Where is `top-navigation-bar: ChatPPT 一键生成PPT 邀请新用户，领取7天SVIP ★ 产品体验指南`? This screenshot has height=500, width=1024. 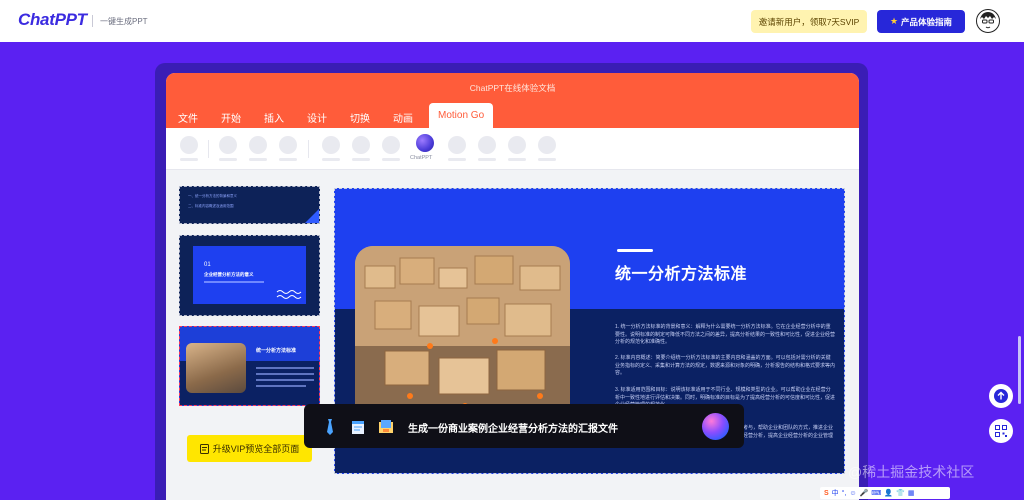 top-navigation-bar: ChatPPT 一键生成PPT 邀请新用户，领取7天SVIP ★ 产品体验指南 is located at coordinates (512, 21).